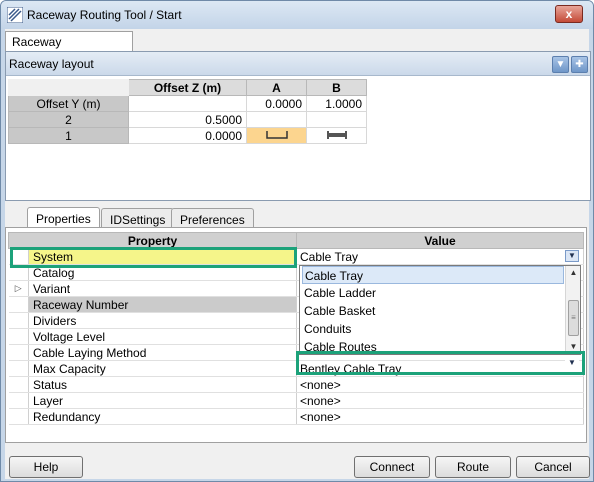  I want to click on tray-solid-icon, so click(336, 134).